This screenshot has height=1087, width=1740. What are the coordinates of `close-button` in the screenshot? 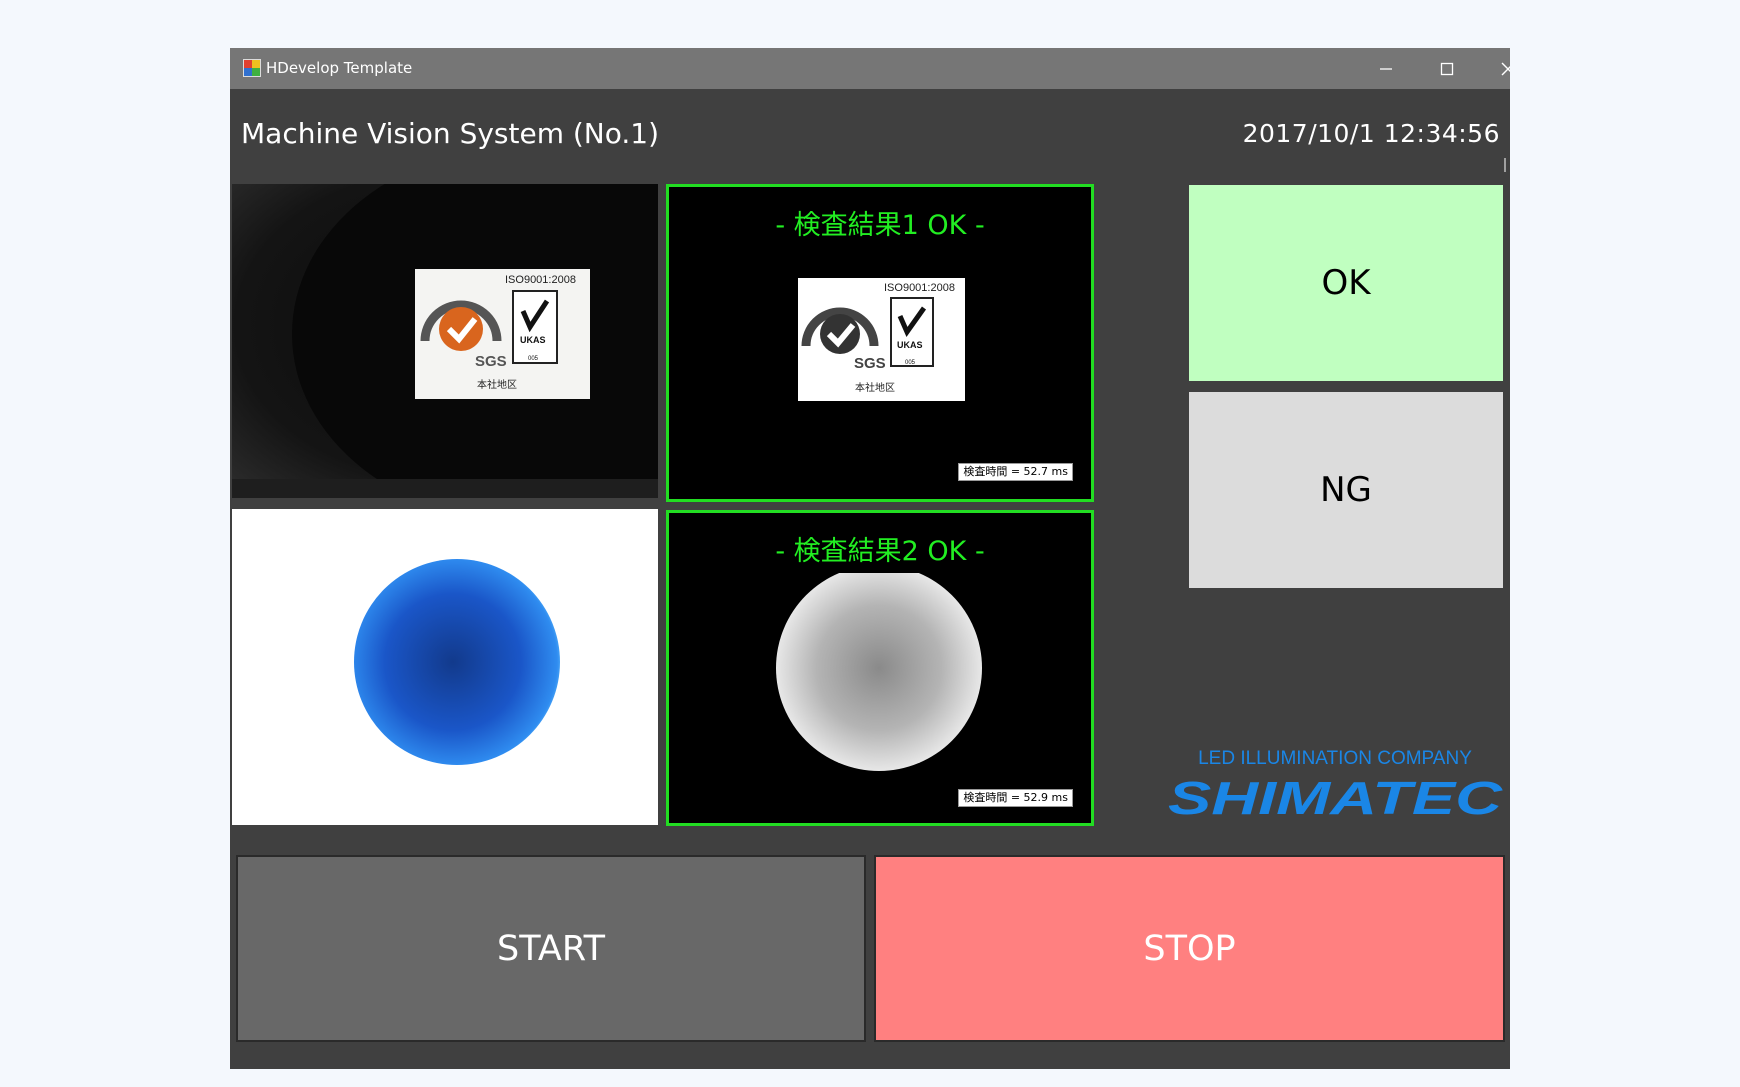 It's located at (1494, 68).